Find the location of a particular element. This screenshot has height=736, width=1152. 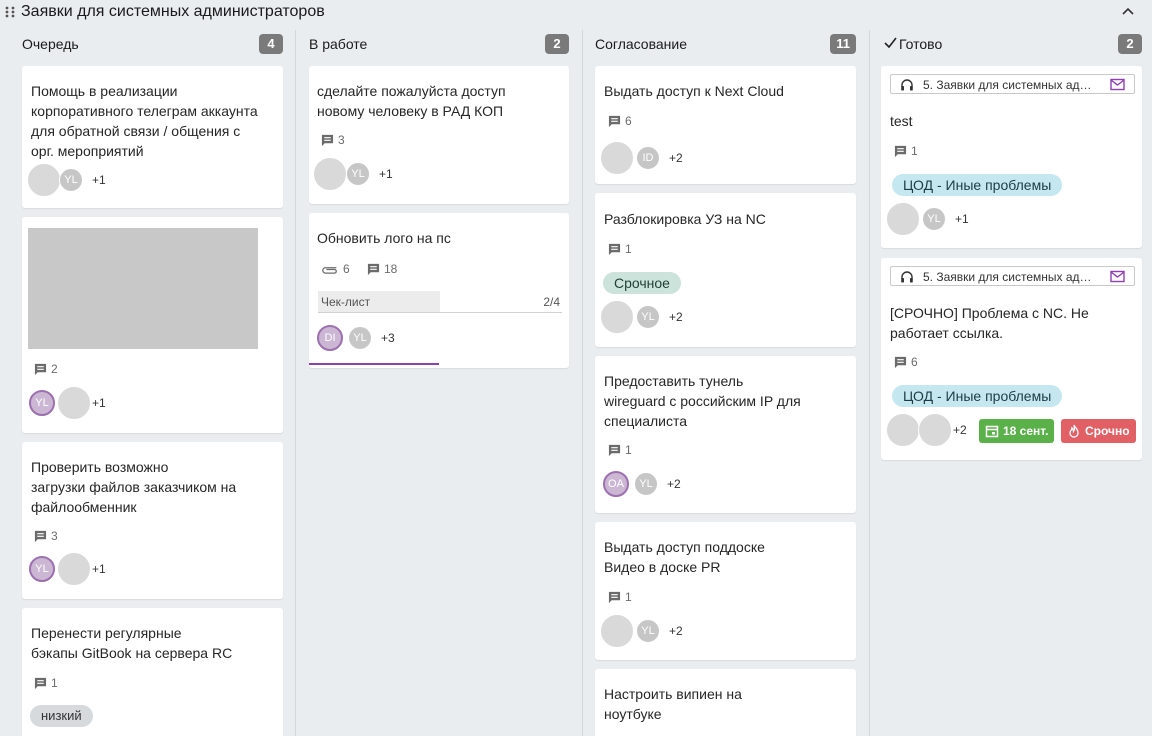

card-title-line: Выдать доступ к Next Cloud is located at coordinates (694, 91).